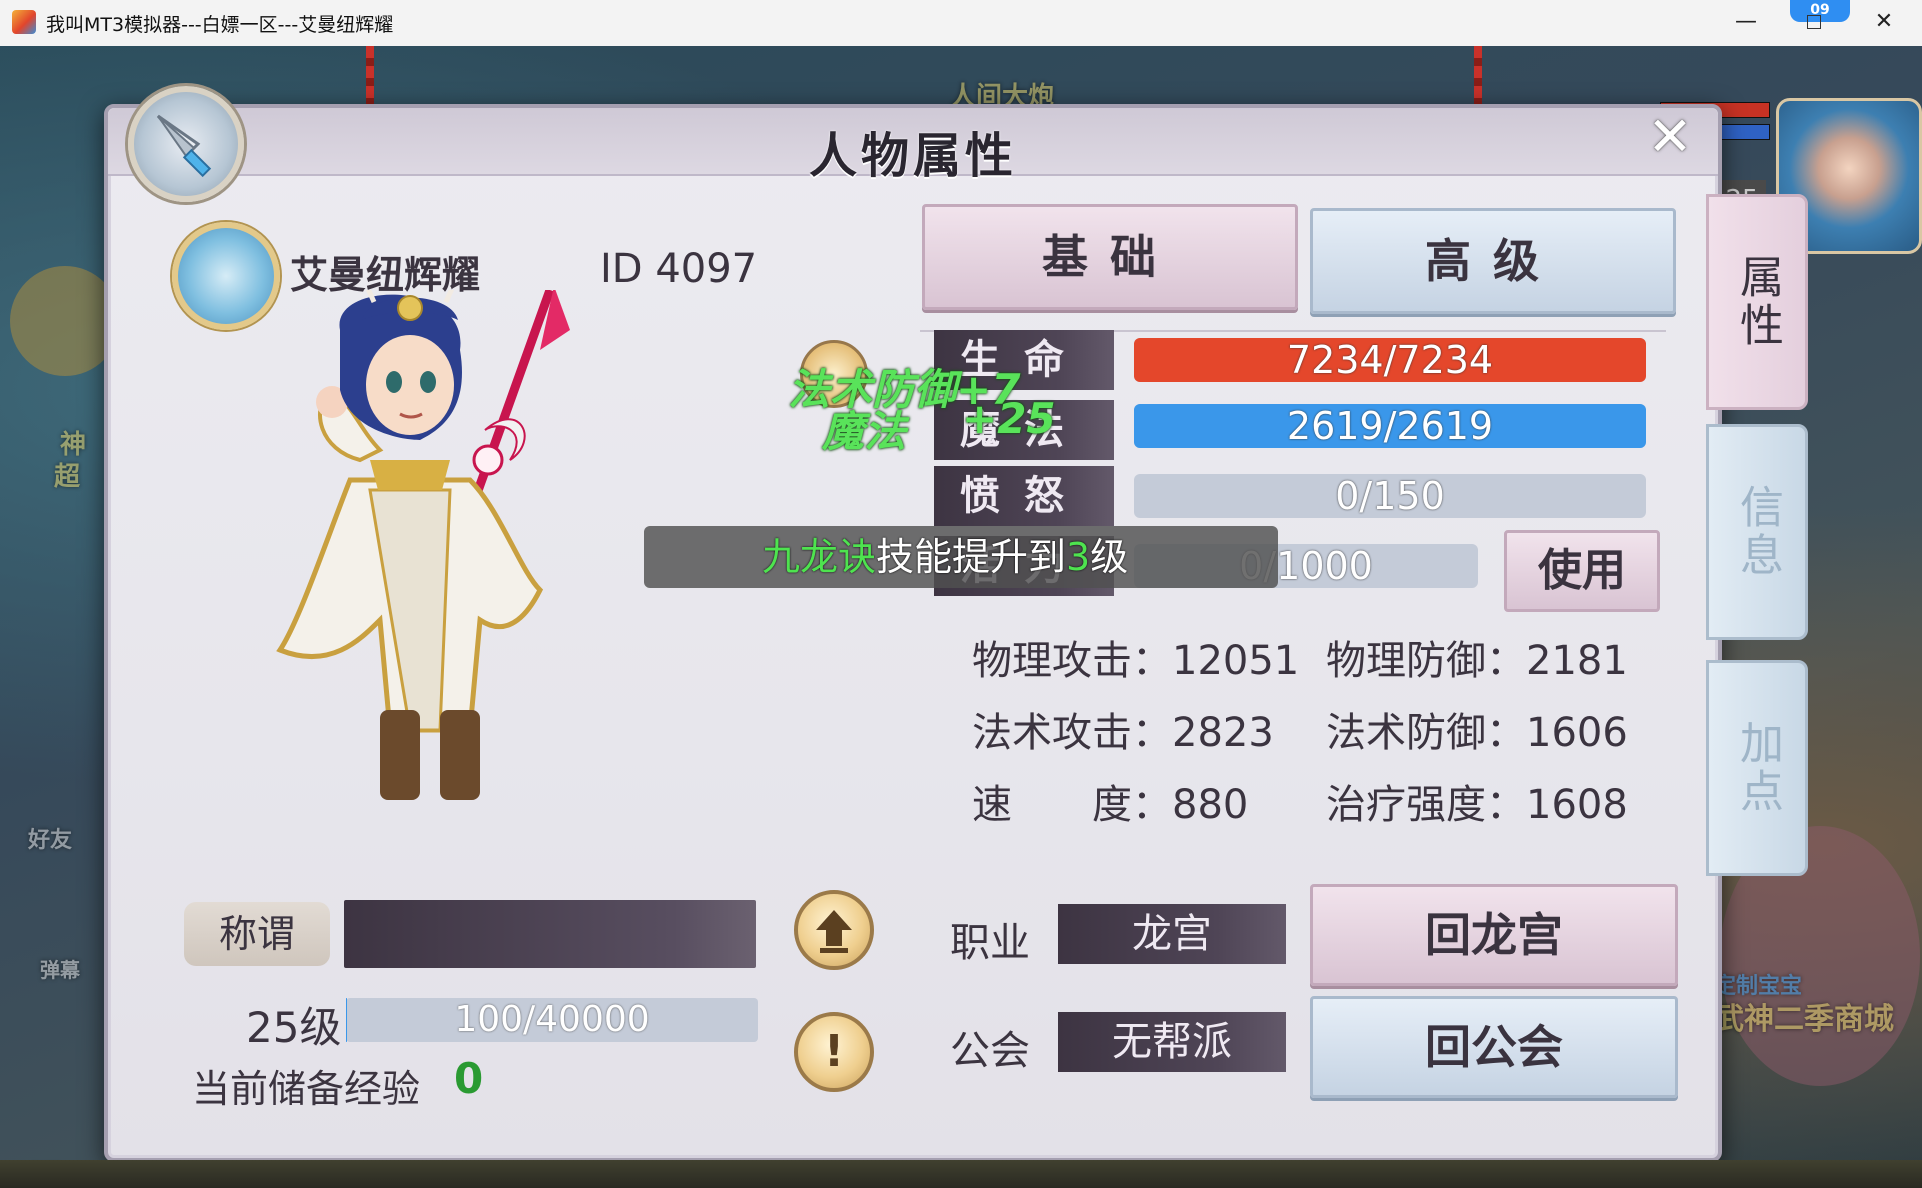  What do you see at coordinates (1493, 261) in the screenshot?
I see `tab-advanced: 高级` at bounding box center [1493, 261].